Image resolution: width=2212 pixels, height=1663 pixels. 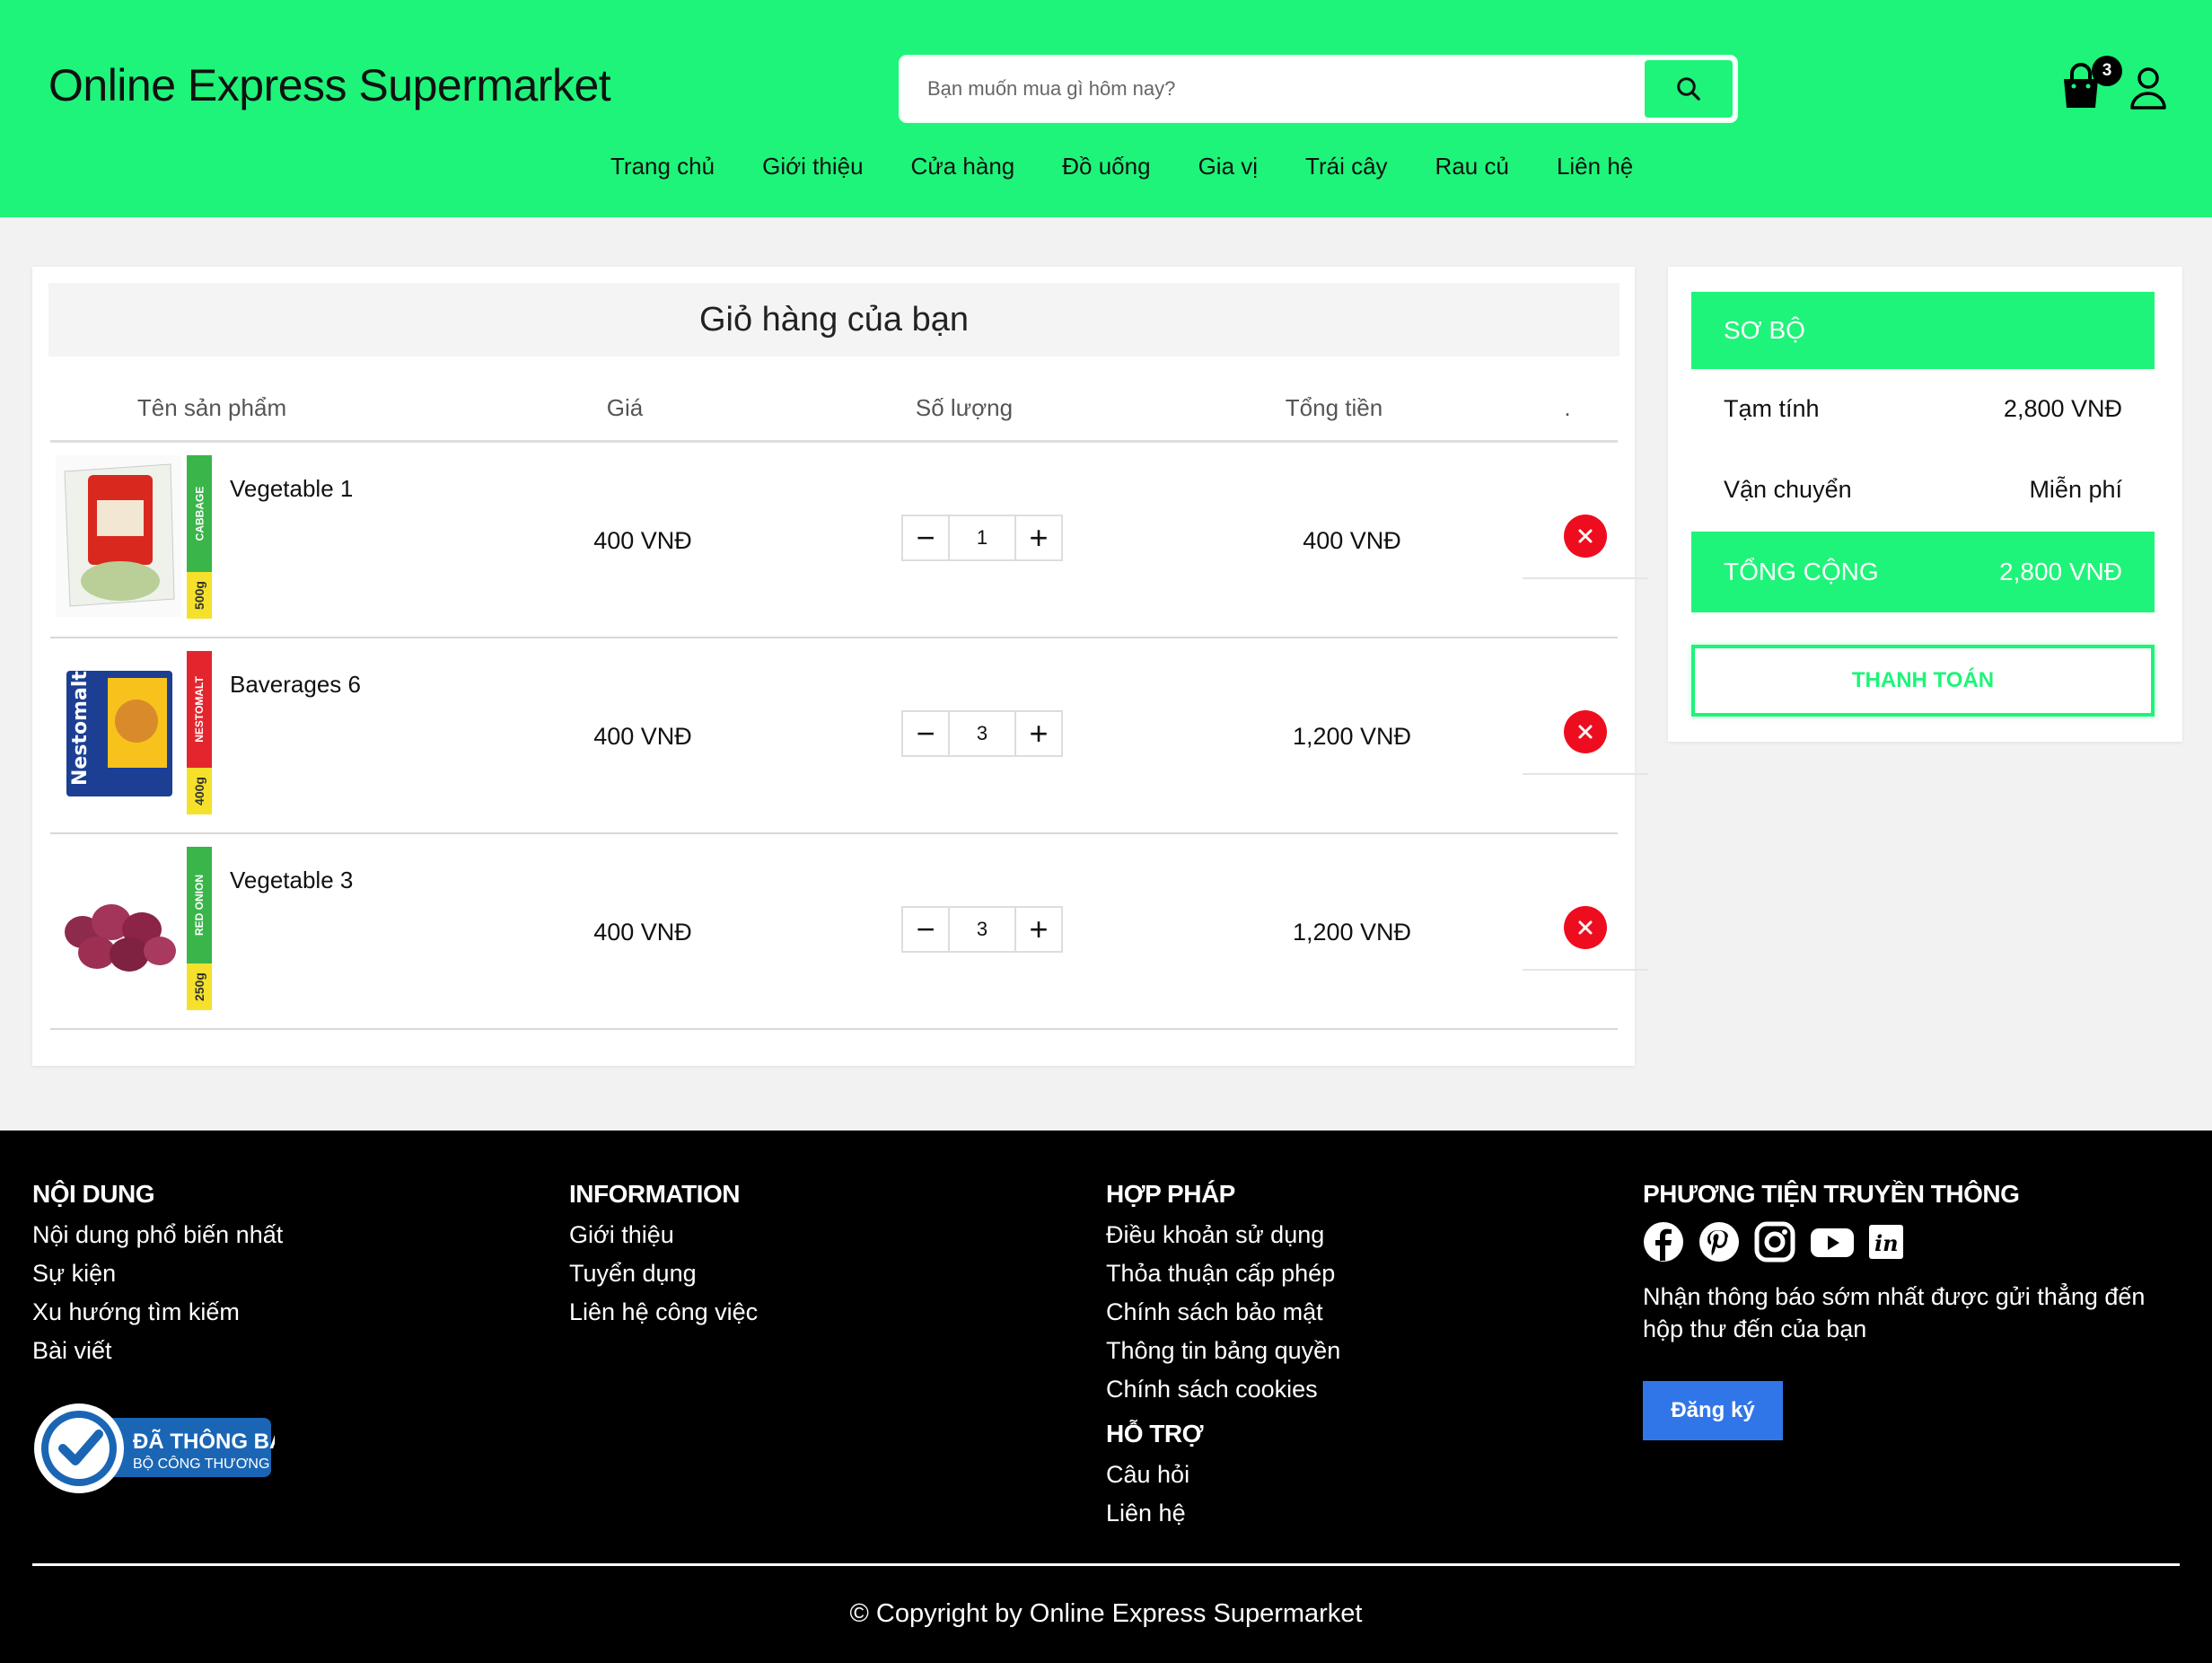 What do you see at coordinates (80, 729) in the screenshot?
I see `svg-text: Nestomalt` at bounding box center [80, 729].